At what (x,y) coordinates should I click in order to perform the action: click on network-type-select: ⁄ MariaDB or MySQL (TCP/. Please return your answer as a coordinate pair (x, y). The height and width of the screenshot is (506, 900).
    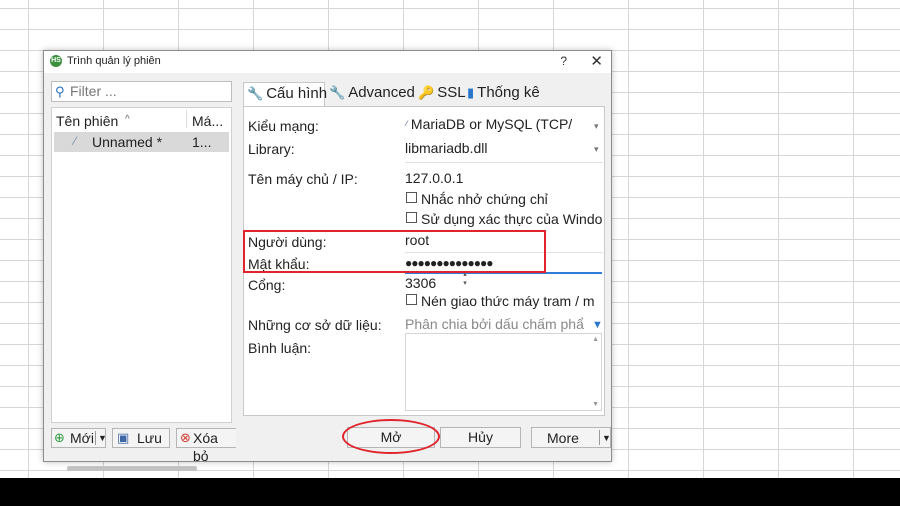
    Looking at the image, I should click on (503, 126).